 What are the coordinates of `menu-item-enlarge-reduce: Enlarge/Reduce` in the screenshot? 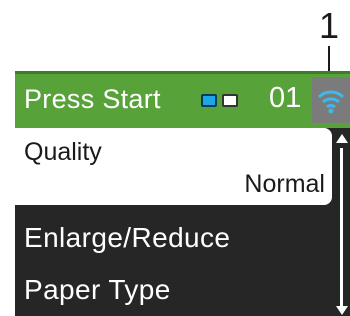 It's located at (127, 238).